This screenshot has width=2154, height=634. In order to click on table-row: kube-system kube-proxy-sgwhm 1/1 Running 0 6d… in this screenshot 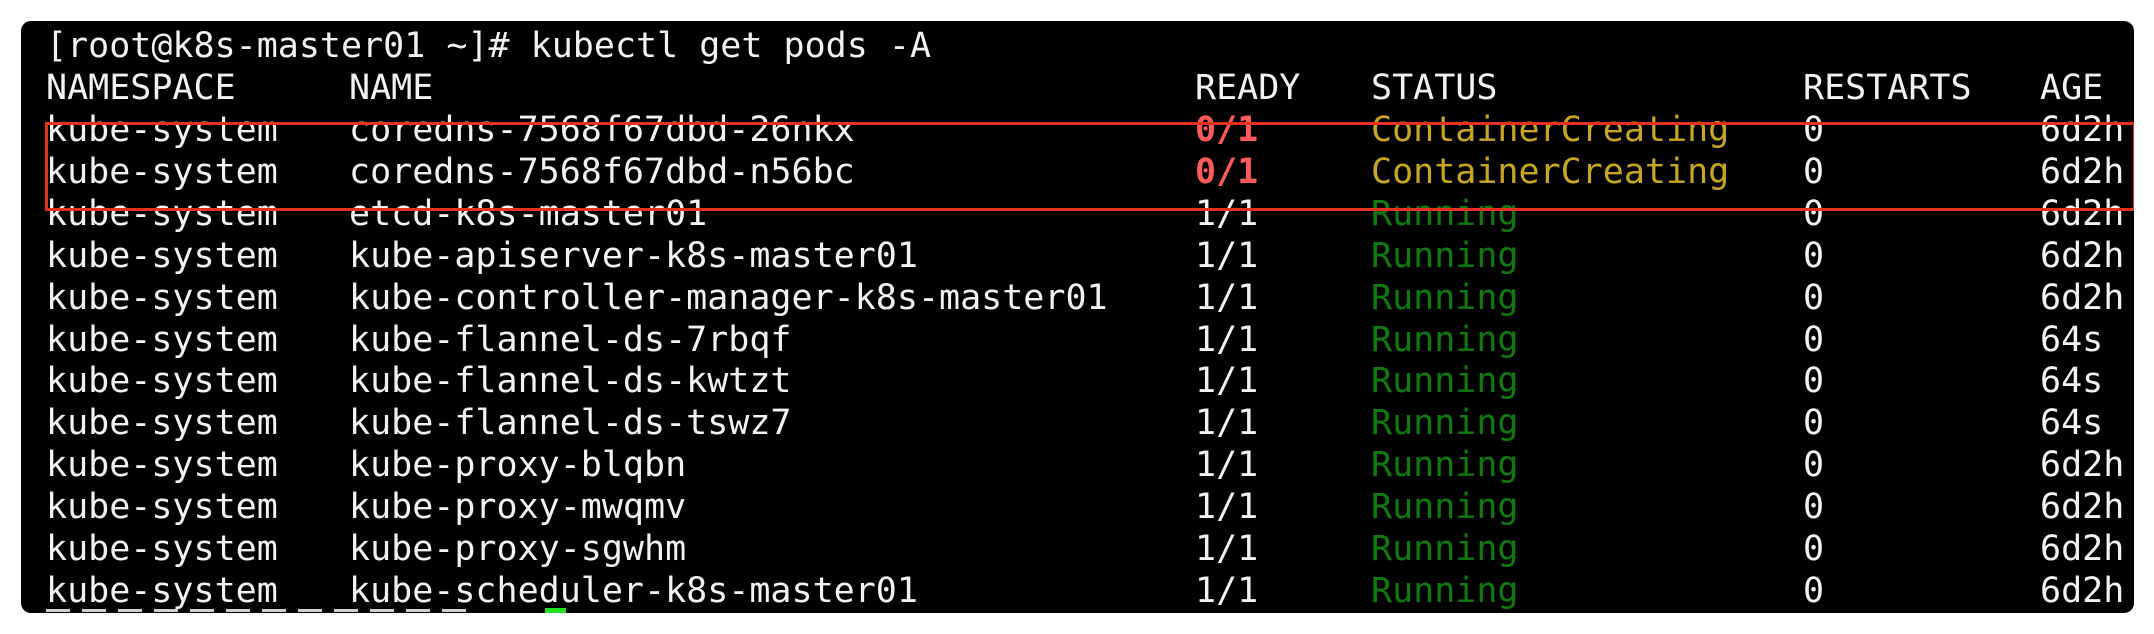, I will do `click(1088, 549)`.